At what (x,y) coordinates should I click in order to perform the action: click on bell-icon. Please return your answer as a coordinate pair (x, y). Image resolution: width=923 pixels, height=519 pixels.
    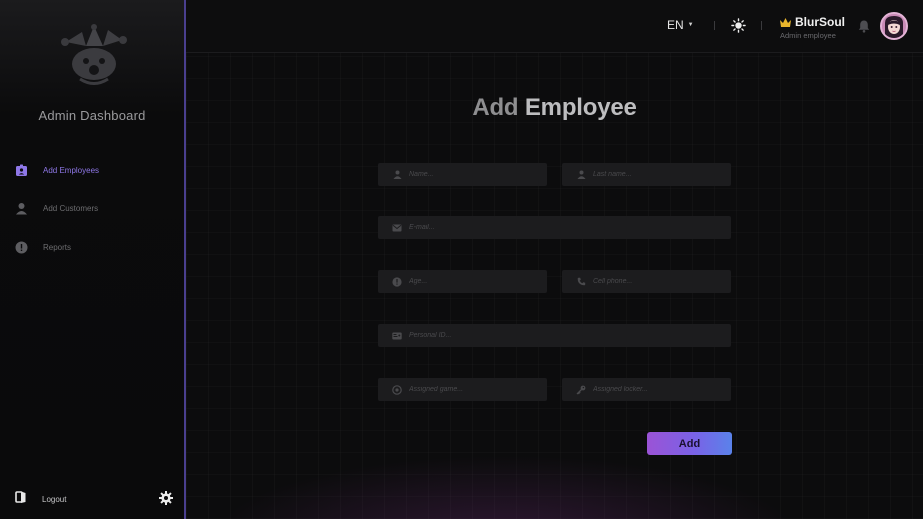
    Looking at the image, I should click on (864, 26).